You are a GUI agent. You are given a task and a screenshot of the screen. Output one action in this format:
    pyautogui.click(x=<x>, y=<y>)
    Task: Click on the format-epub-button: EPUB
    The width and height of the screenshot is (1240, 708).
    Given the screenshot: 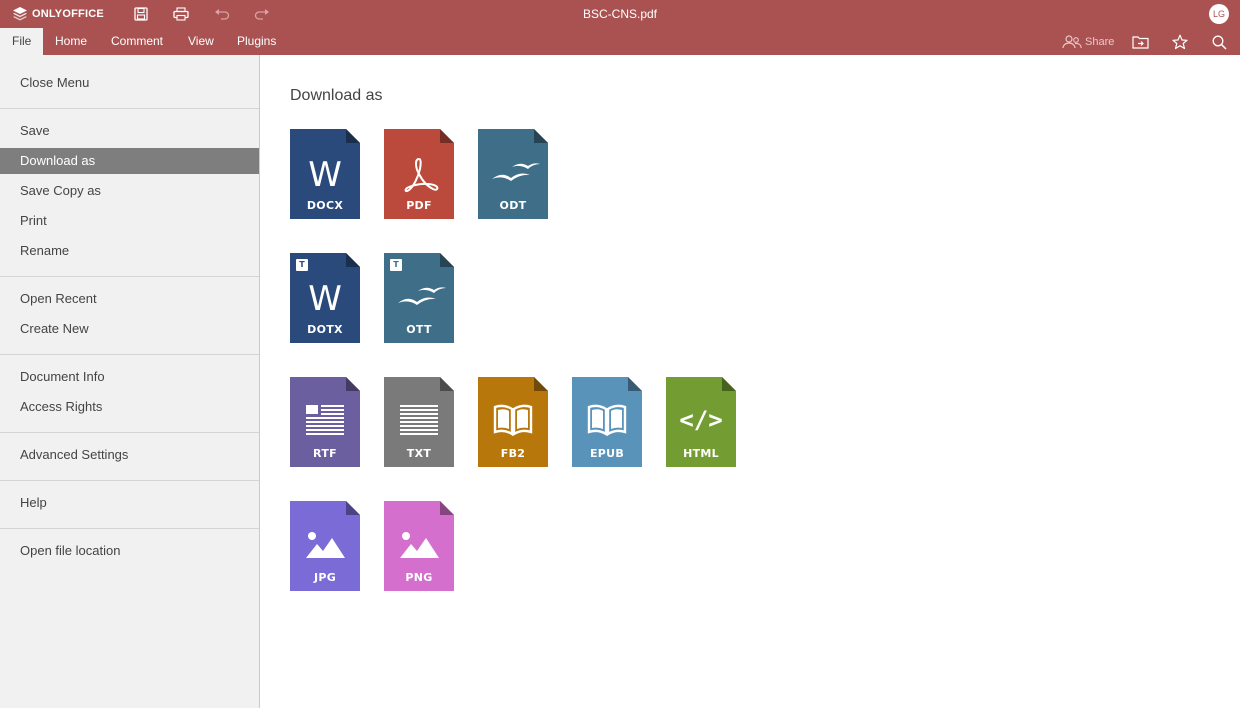 What is the action you would take?
    pyautogui.click(x=607, y=422)
    